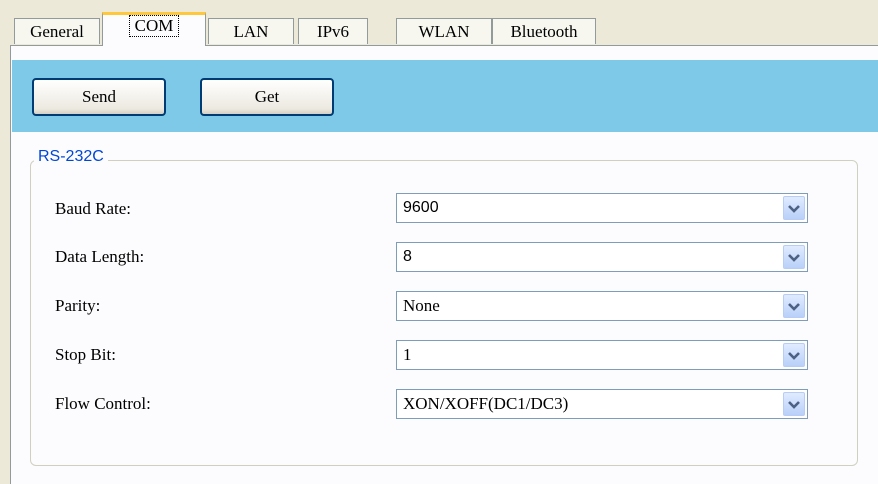 The height and width of the screenshot is (484, 878). Describe the element at coordinates (267, 97) in the screenshot. I see `get-button: Get` at that location.